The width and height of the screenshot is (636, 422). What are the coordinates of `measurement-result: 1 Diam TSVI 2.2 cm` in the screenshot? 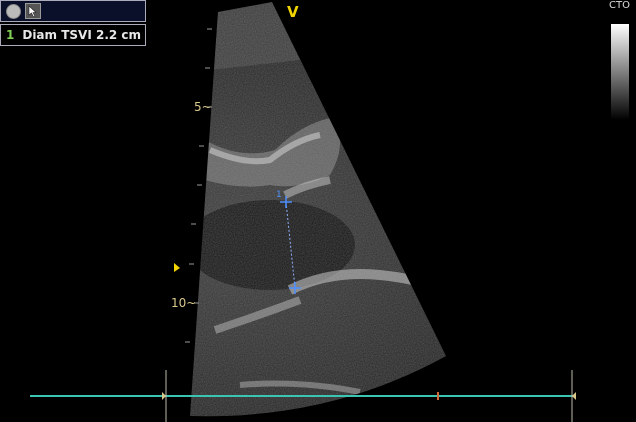 It's located at (73, 35).